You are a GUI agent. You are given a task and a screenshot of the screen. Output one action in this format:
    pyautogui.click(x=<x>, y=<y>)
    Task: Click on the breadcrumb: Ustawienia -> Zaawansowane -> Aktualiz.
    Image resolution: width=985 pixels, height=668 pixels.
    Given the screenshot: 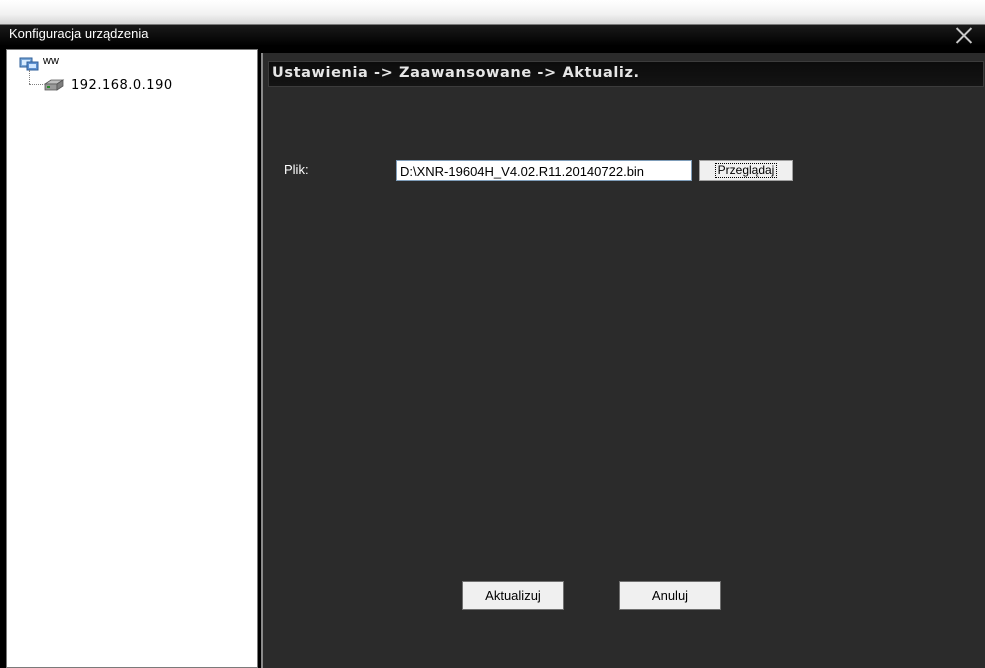 What is the action you would take?
    pyautogui.click(x=456, y=73)
    